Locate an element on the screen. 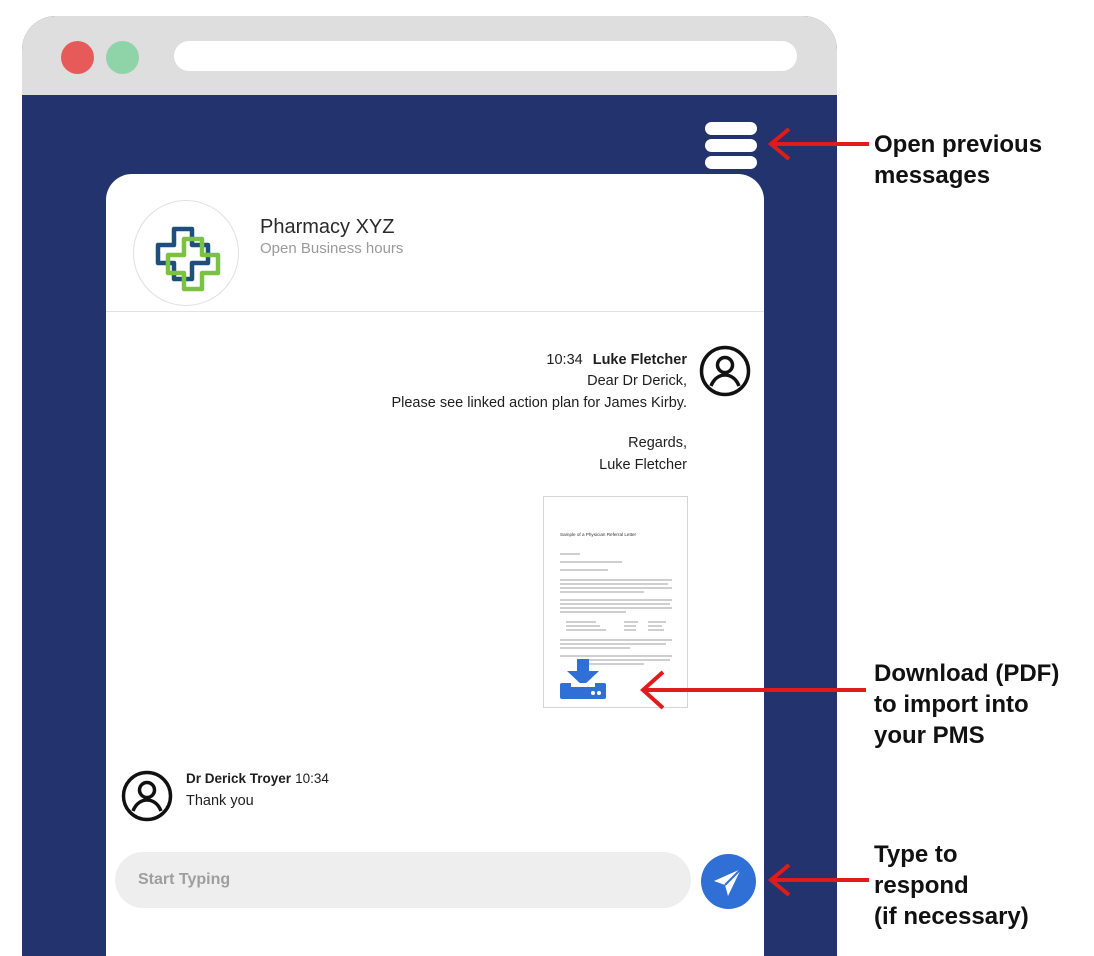 The height and width of the screenshot is (956, 1094). pharmacy-cross-logo is located at coordinates (188, 259).